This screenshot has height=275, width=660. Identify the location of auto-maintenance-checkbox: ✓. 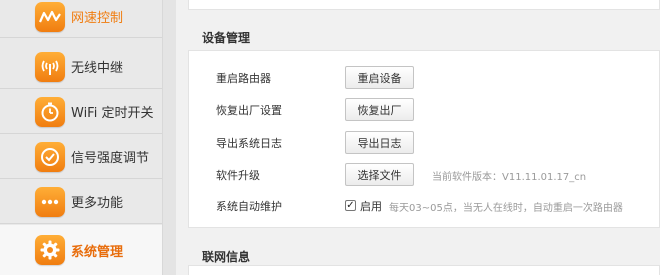
(350, 205).